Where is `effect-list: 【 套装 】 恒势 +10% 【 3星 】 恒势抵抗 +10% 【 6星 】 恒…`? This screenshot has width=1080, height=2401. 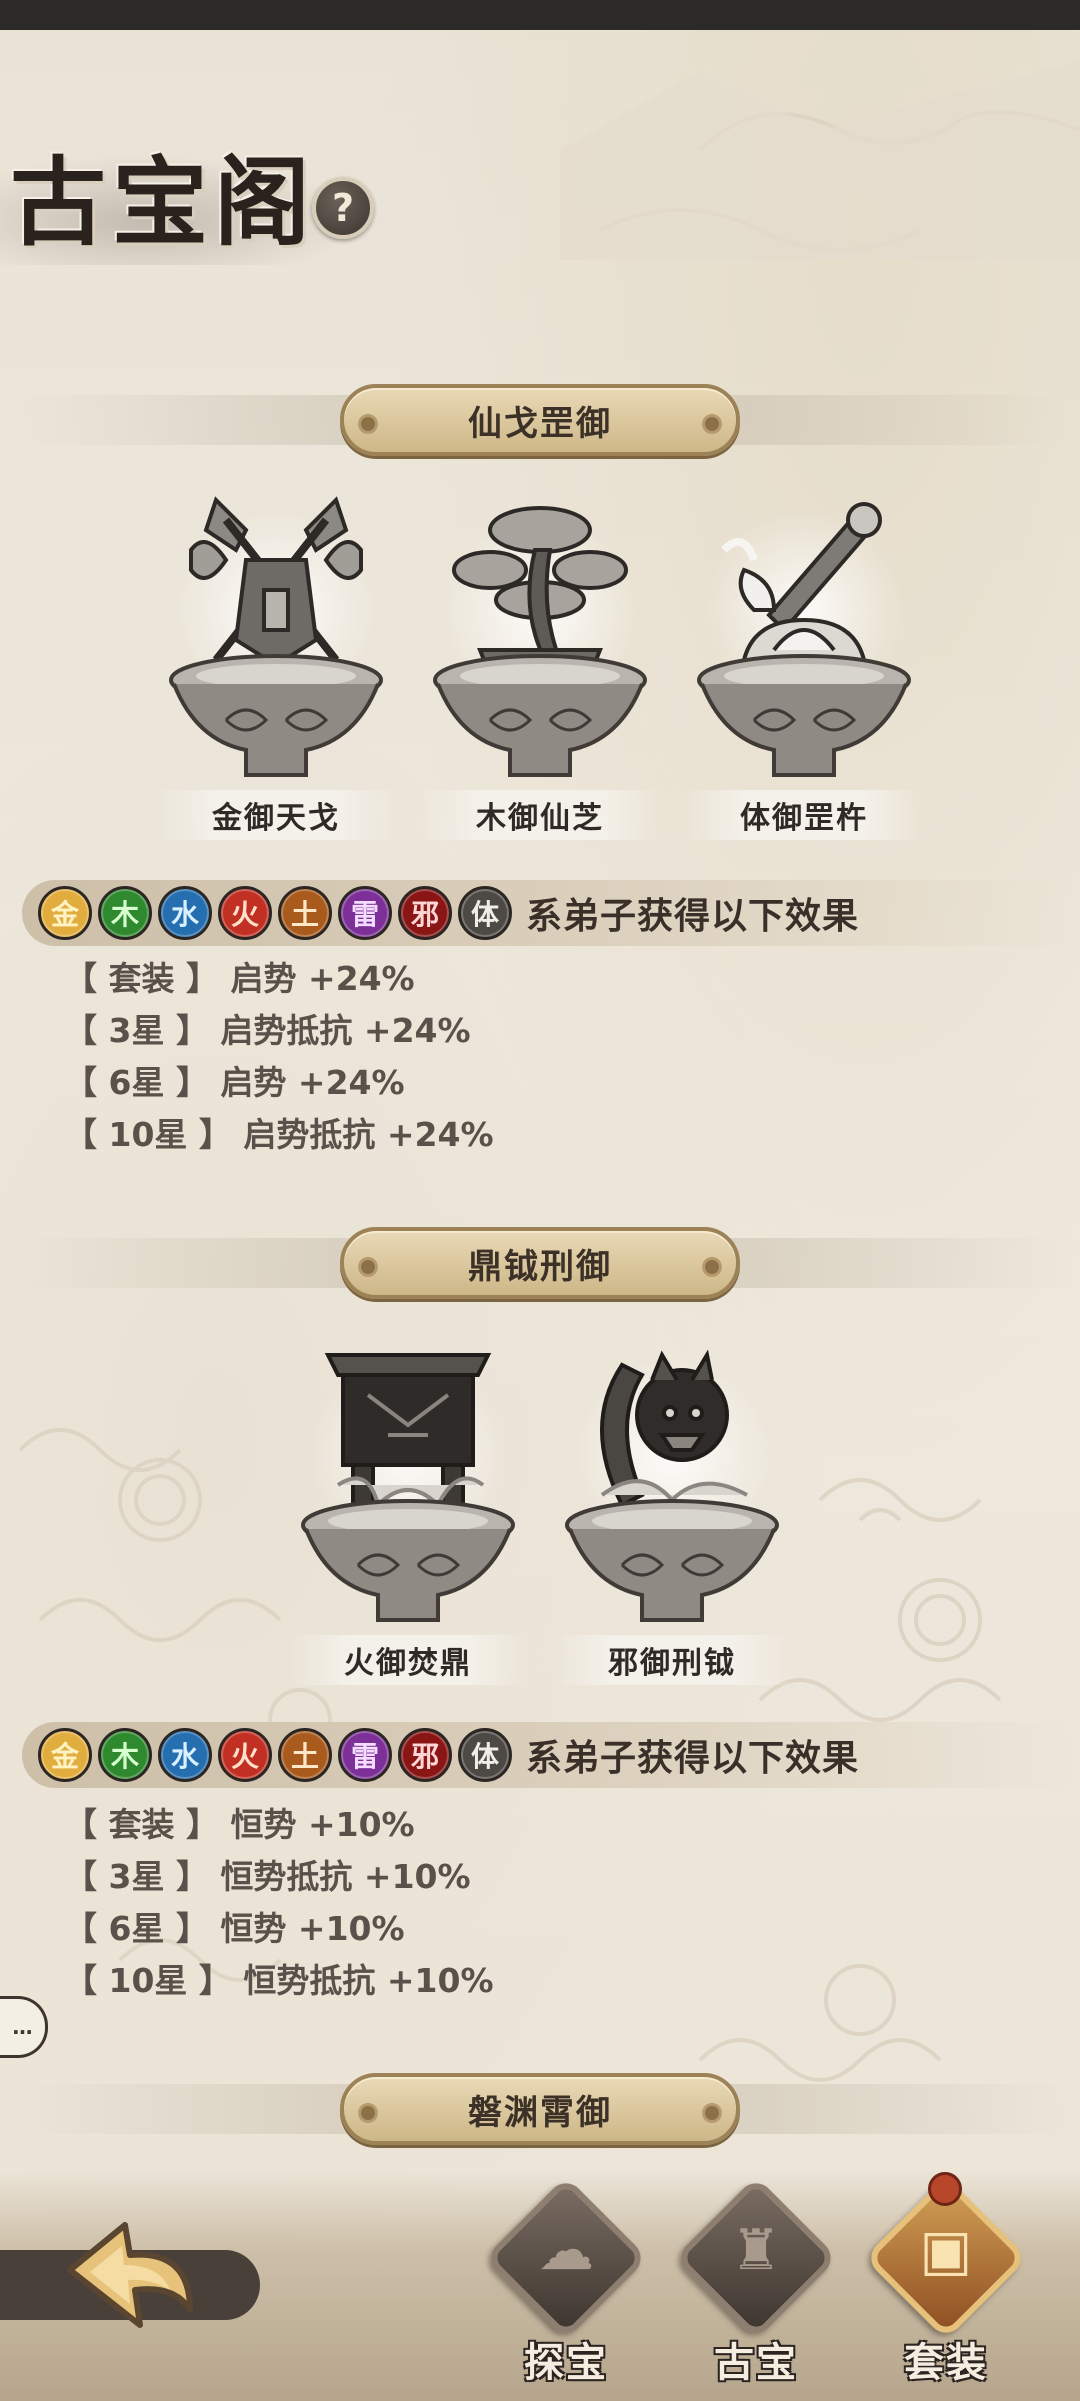 effect-list: 【 套装 】 恒势 +10% 【 3星 】 恒势抵抗 +10% 【 6星 】 恒… is located at coordinates (279, 1900).